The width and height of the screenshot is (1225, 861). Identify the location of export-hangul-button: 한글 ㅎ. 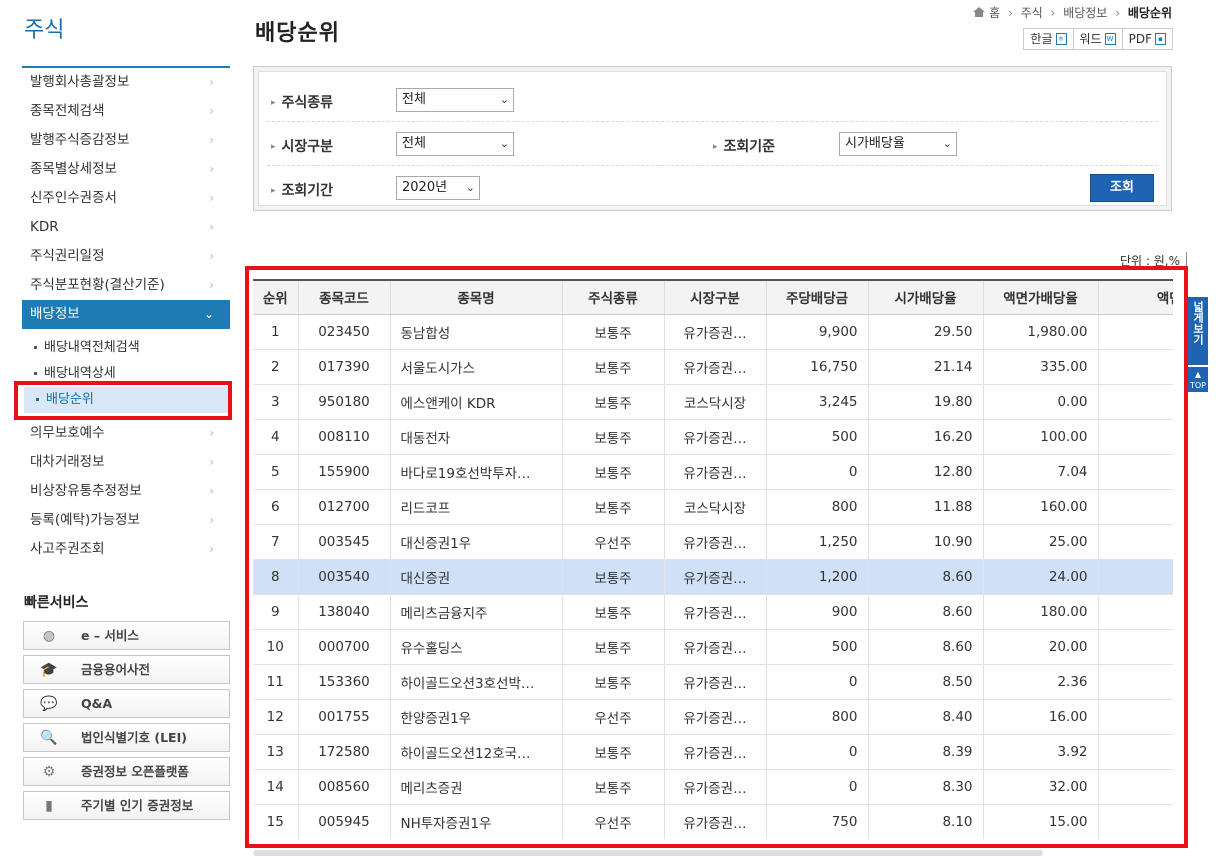
(1049, 39).